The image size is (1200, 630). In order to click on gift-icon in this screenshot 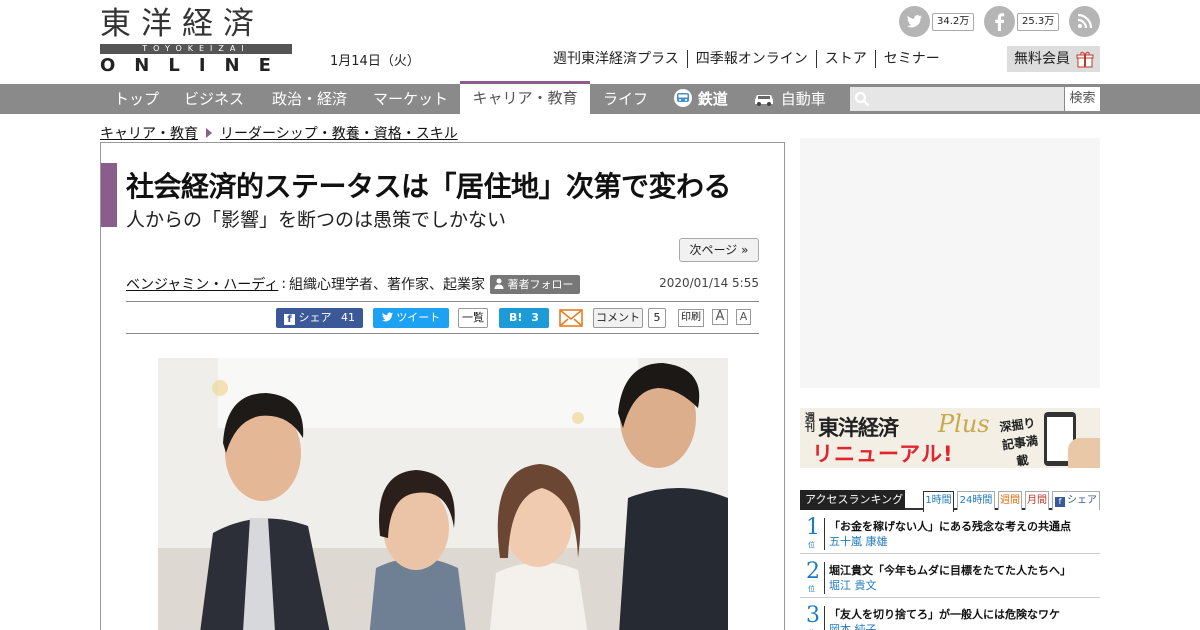, I will do `click(1085, 59)`.